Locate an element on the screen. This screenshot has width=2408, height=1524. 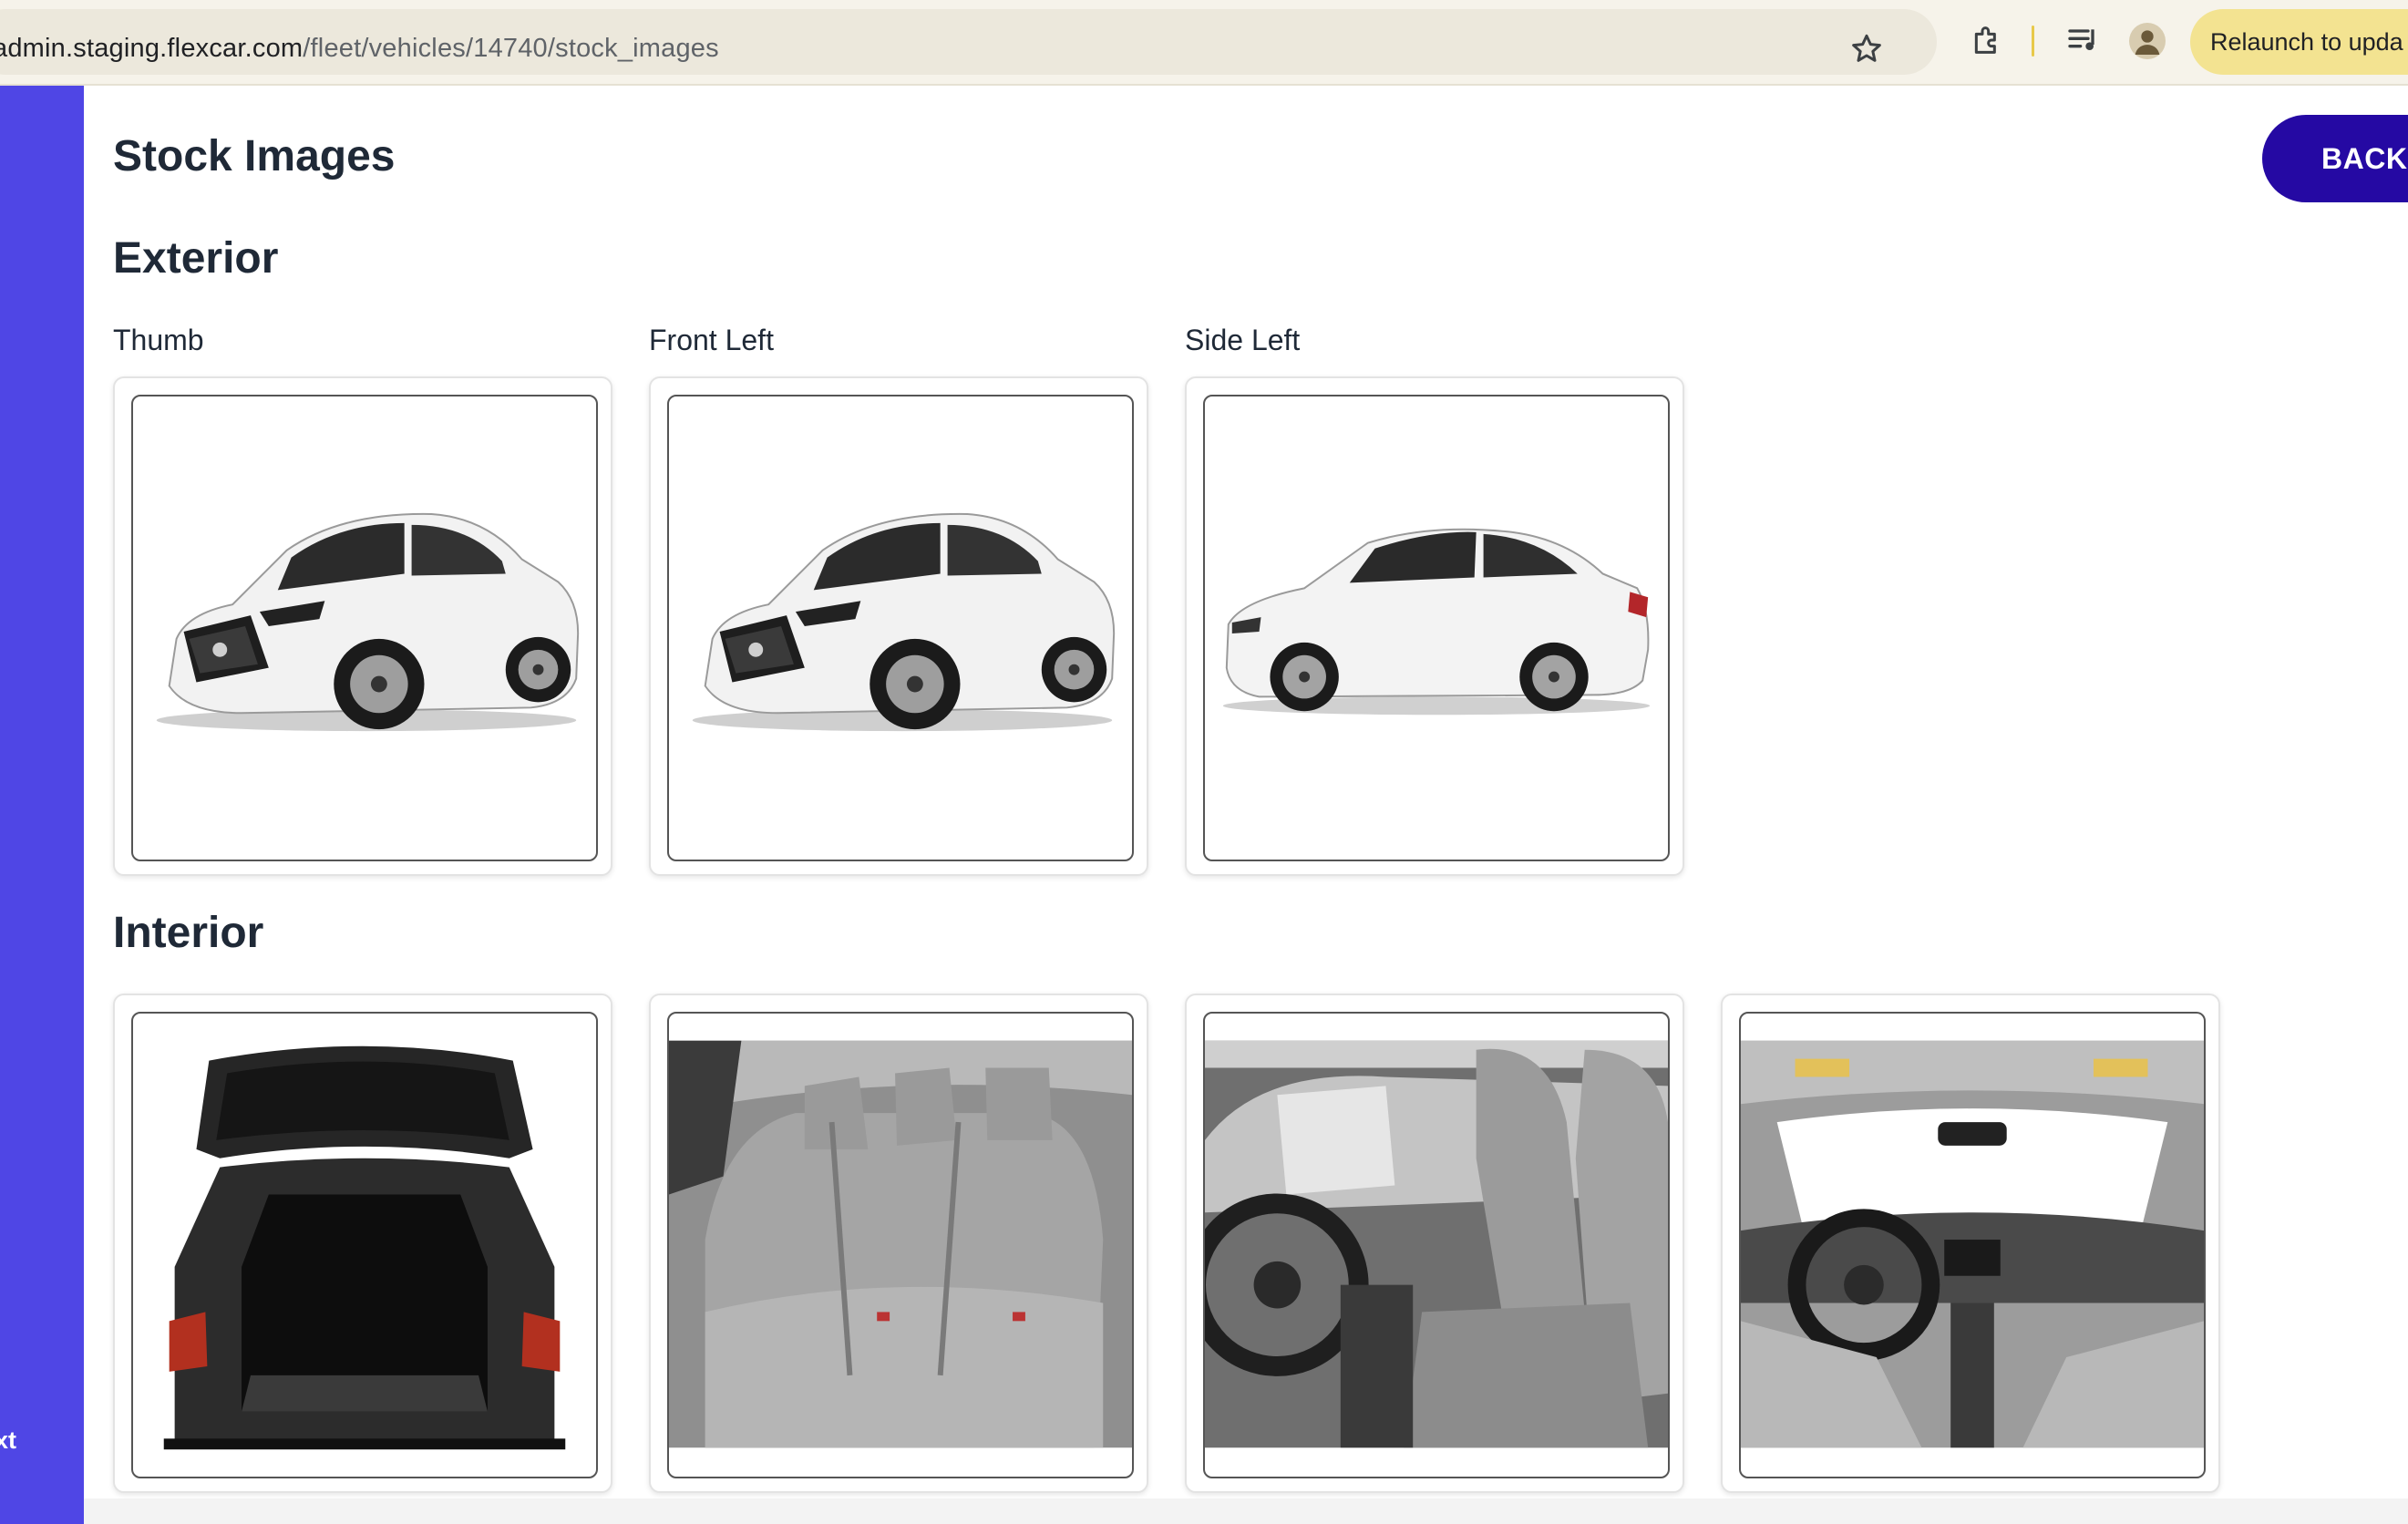
image-label-side-left: Side Left is located at coordinates (1243, 340).